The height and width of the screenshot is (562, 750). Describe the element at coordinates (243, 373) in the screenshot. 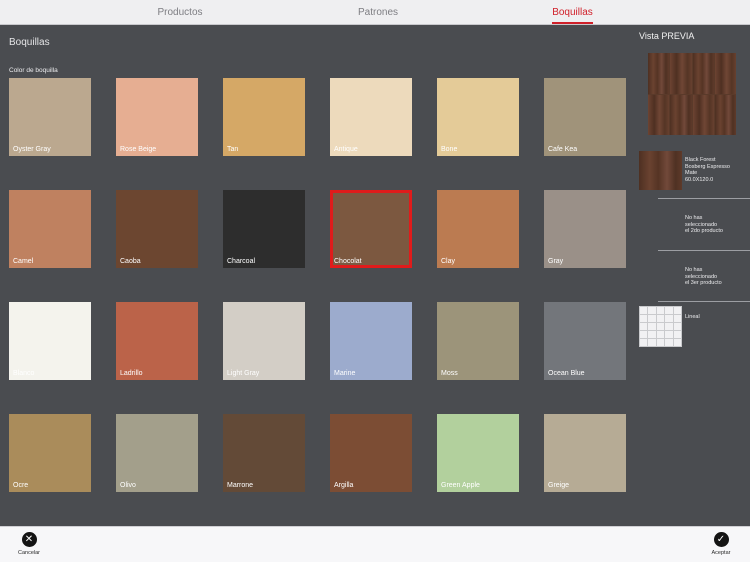

I see `swatch-label: Light Gray` at that location.